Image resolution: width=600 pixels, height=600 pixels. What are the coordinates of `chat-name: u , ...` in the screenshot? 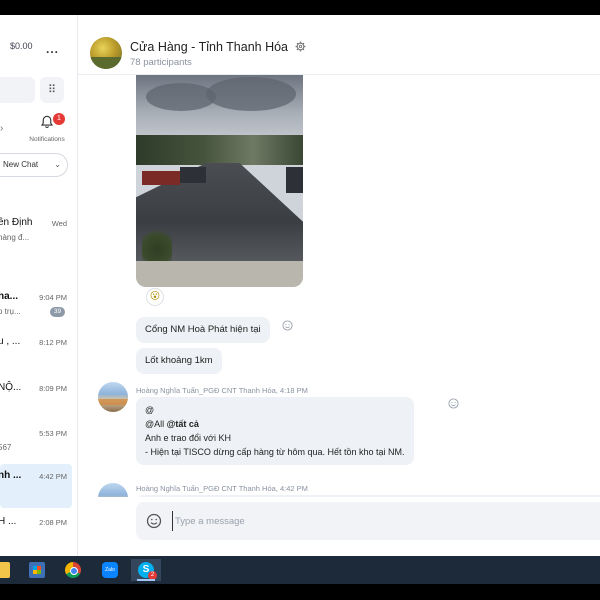 It's located at (10, 341).